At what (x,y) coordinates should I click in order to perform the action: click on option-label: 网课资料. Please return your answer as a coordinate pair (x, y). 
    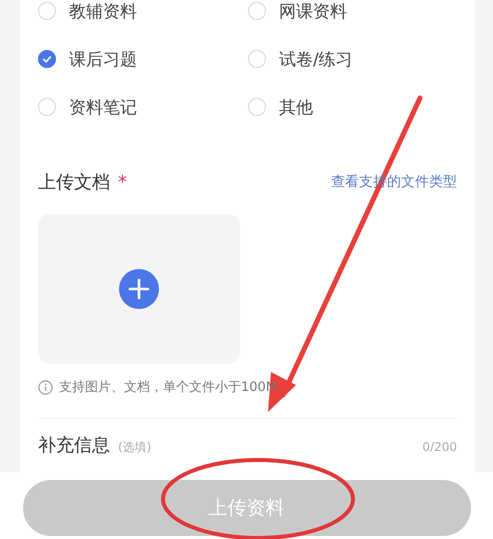
    Looking at the image, I should click on (313, 11).